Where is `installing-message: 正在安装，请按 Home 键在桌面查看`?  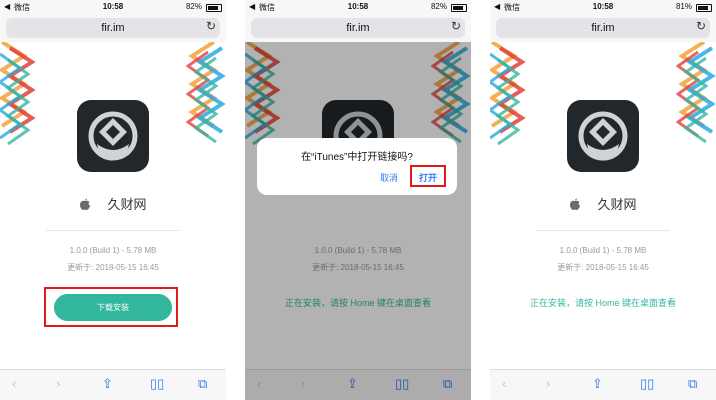
installing-message: 正在安装，请按 Home 键在桌面查看 is located at coordinates (602, 303).